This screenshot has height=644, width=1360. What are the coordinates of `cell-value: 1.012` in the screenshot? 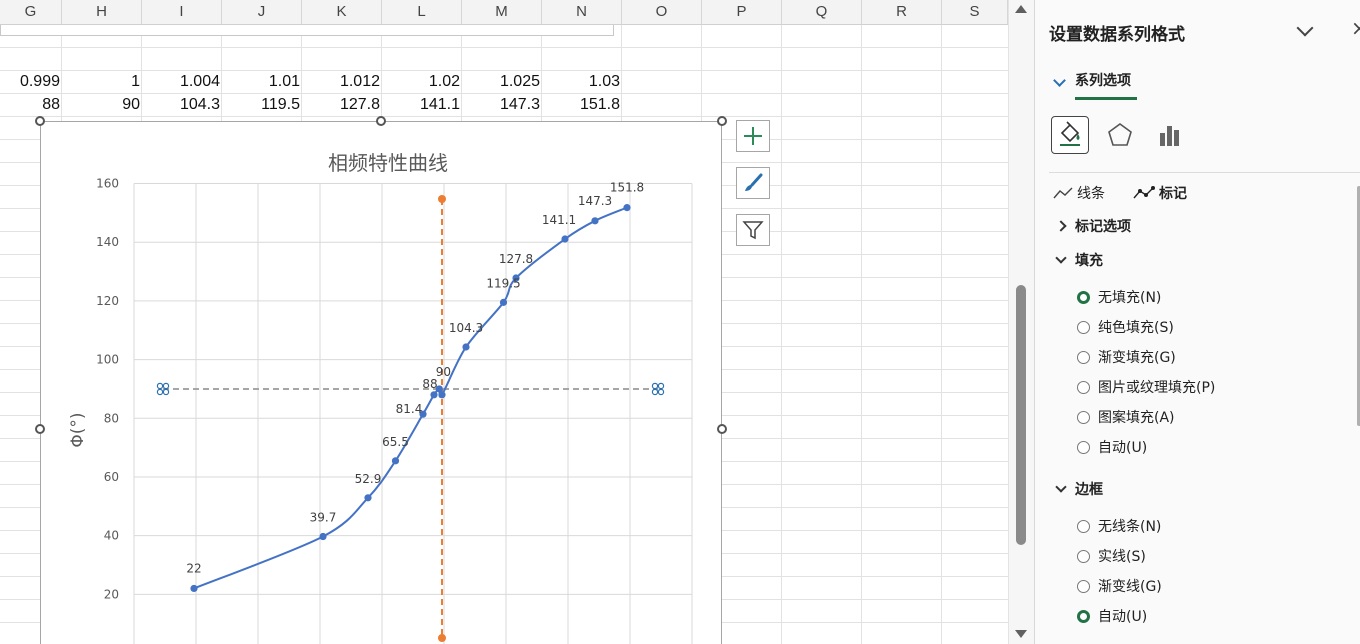 It's located at (342, 82).